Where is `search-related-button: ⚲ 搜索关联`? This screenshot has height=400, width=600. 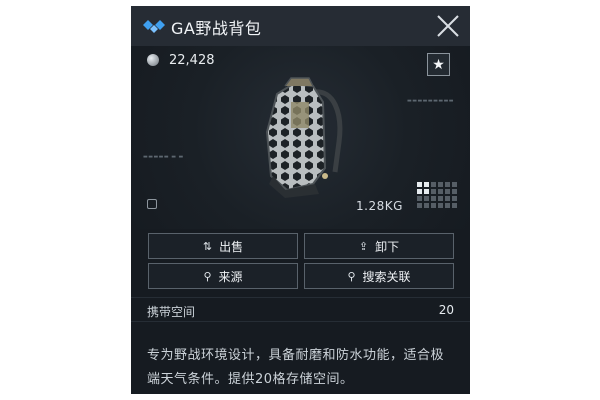
search-related-button: ⚲ 搜索关联 is located at coordinates (379, 276).